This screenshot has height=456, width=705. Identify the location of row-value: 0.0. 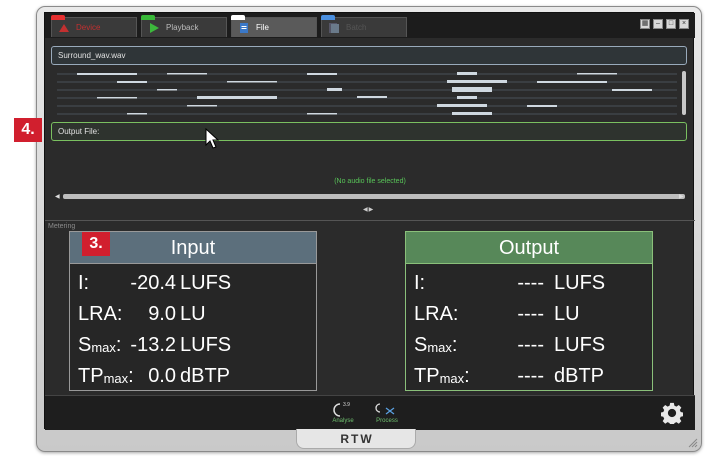
(162, 376).